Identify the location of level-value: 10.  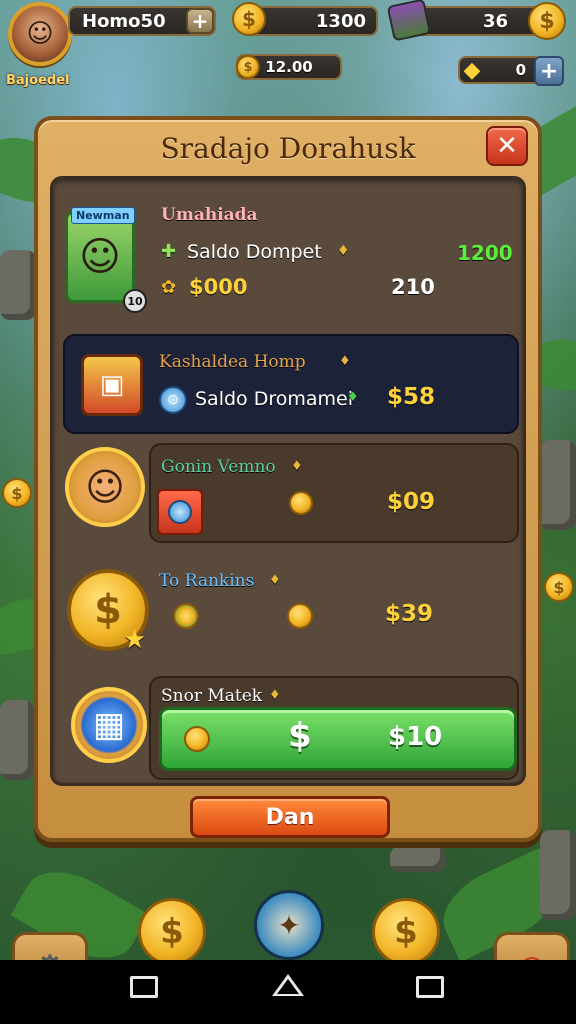
(135, 301).